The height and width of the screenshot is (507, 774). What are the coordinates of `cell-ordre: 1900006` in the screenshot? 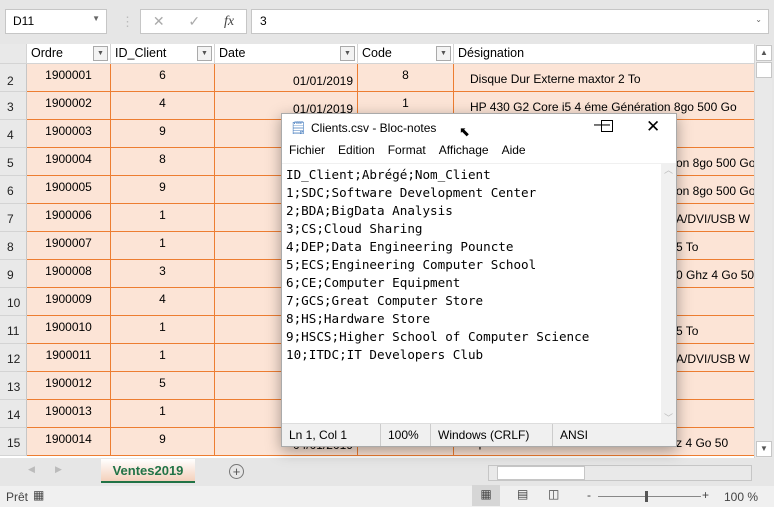 It's located at (69, 218).